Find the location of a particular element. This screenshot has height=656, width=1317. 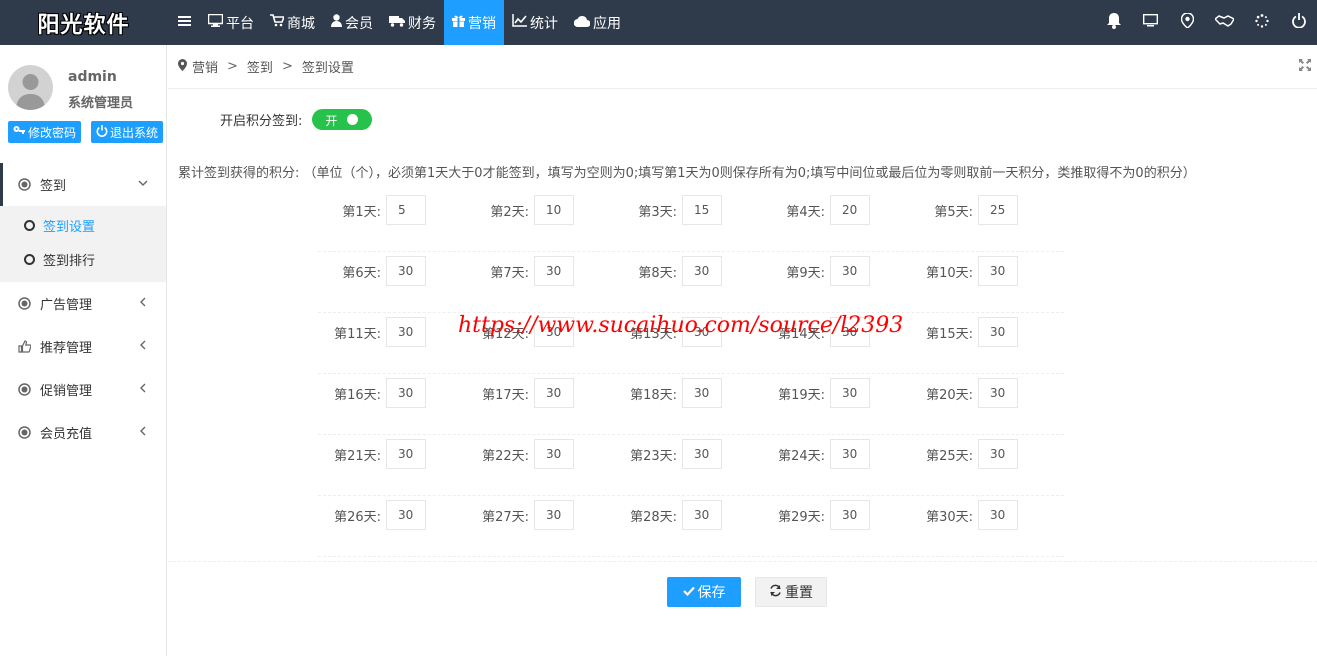

day-label: 第21天: is located at coordinates (357, 456).